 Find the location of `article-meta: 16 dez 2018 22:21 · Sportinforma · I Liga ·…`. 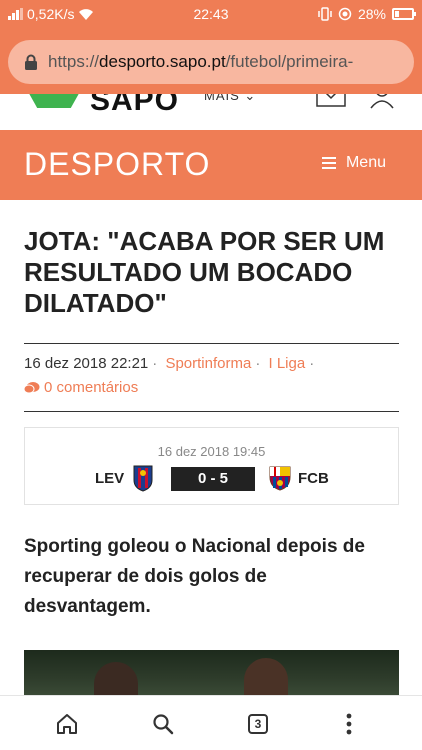

article-meta: 16 dez 2018 22:21 · Sportinforma · I Liga ·… is located at coordinates (211, 377).